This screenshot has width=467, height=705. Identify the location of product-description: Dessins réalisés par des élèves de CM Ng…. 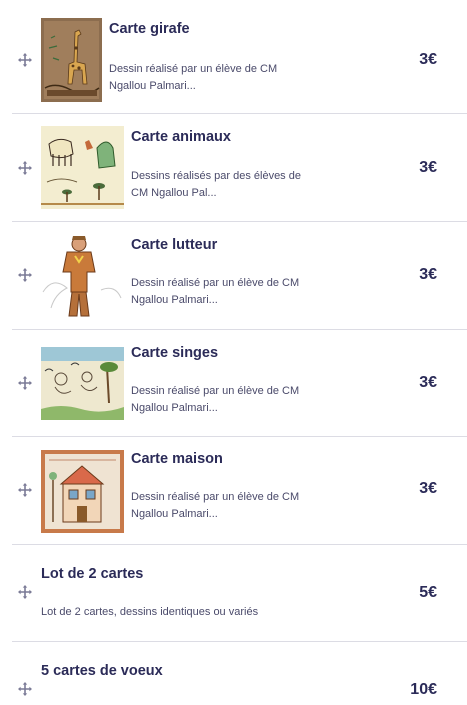
(216, 184).